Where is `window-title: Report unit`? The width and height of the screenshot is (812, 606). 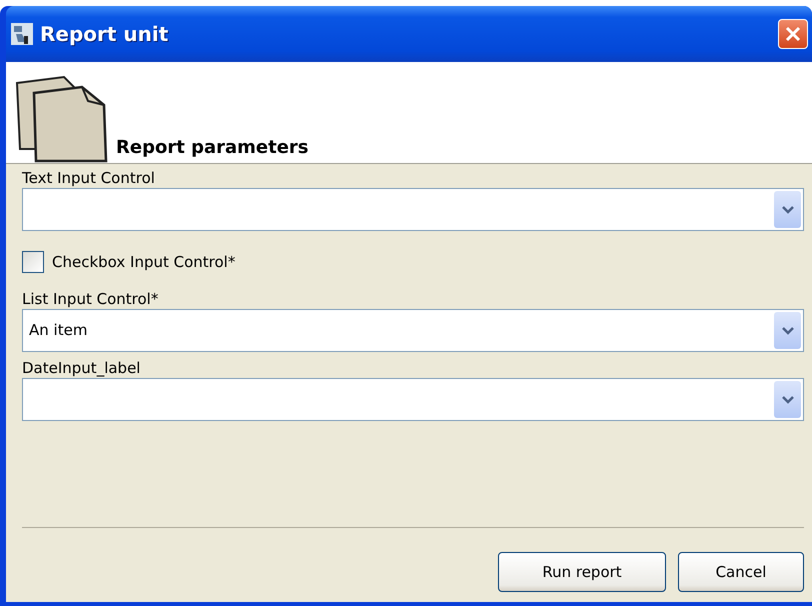
window-title: Report unit is located at coordinates (105, 34).